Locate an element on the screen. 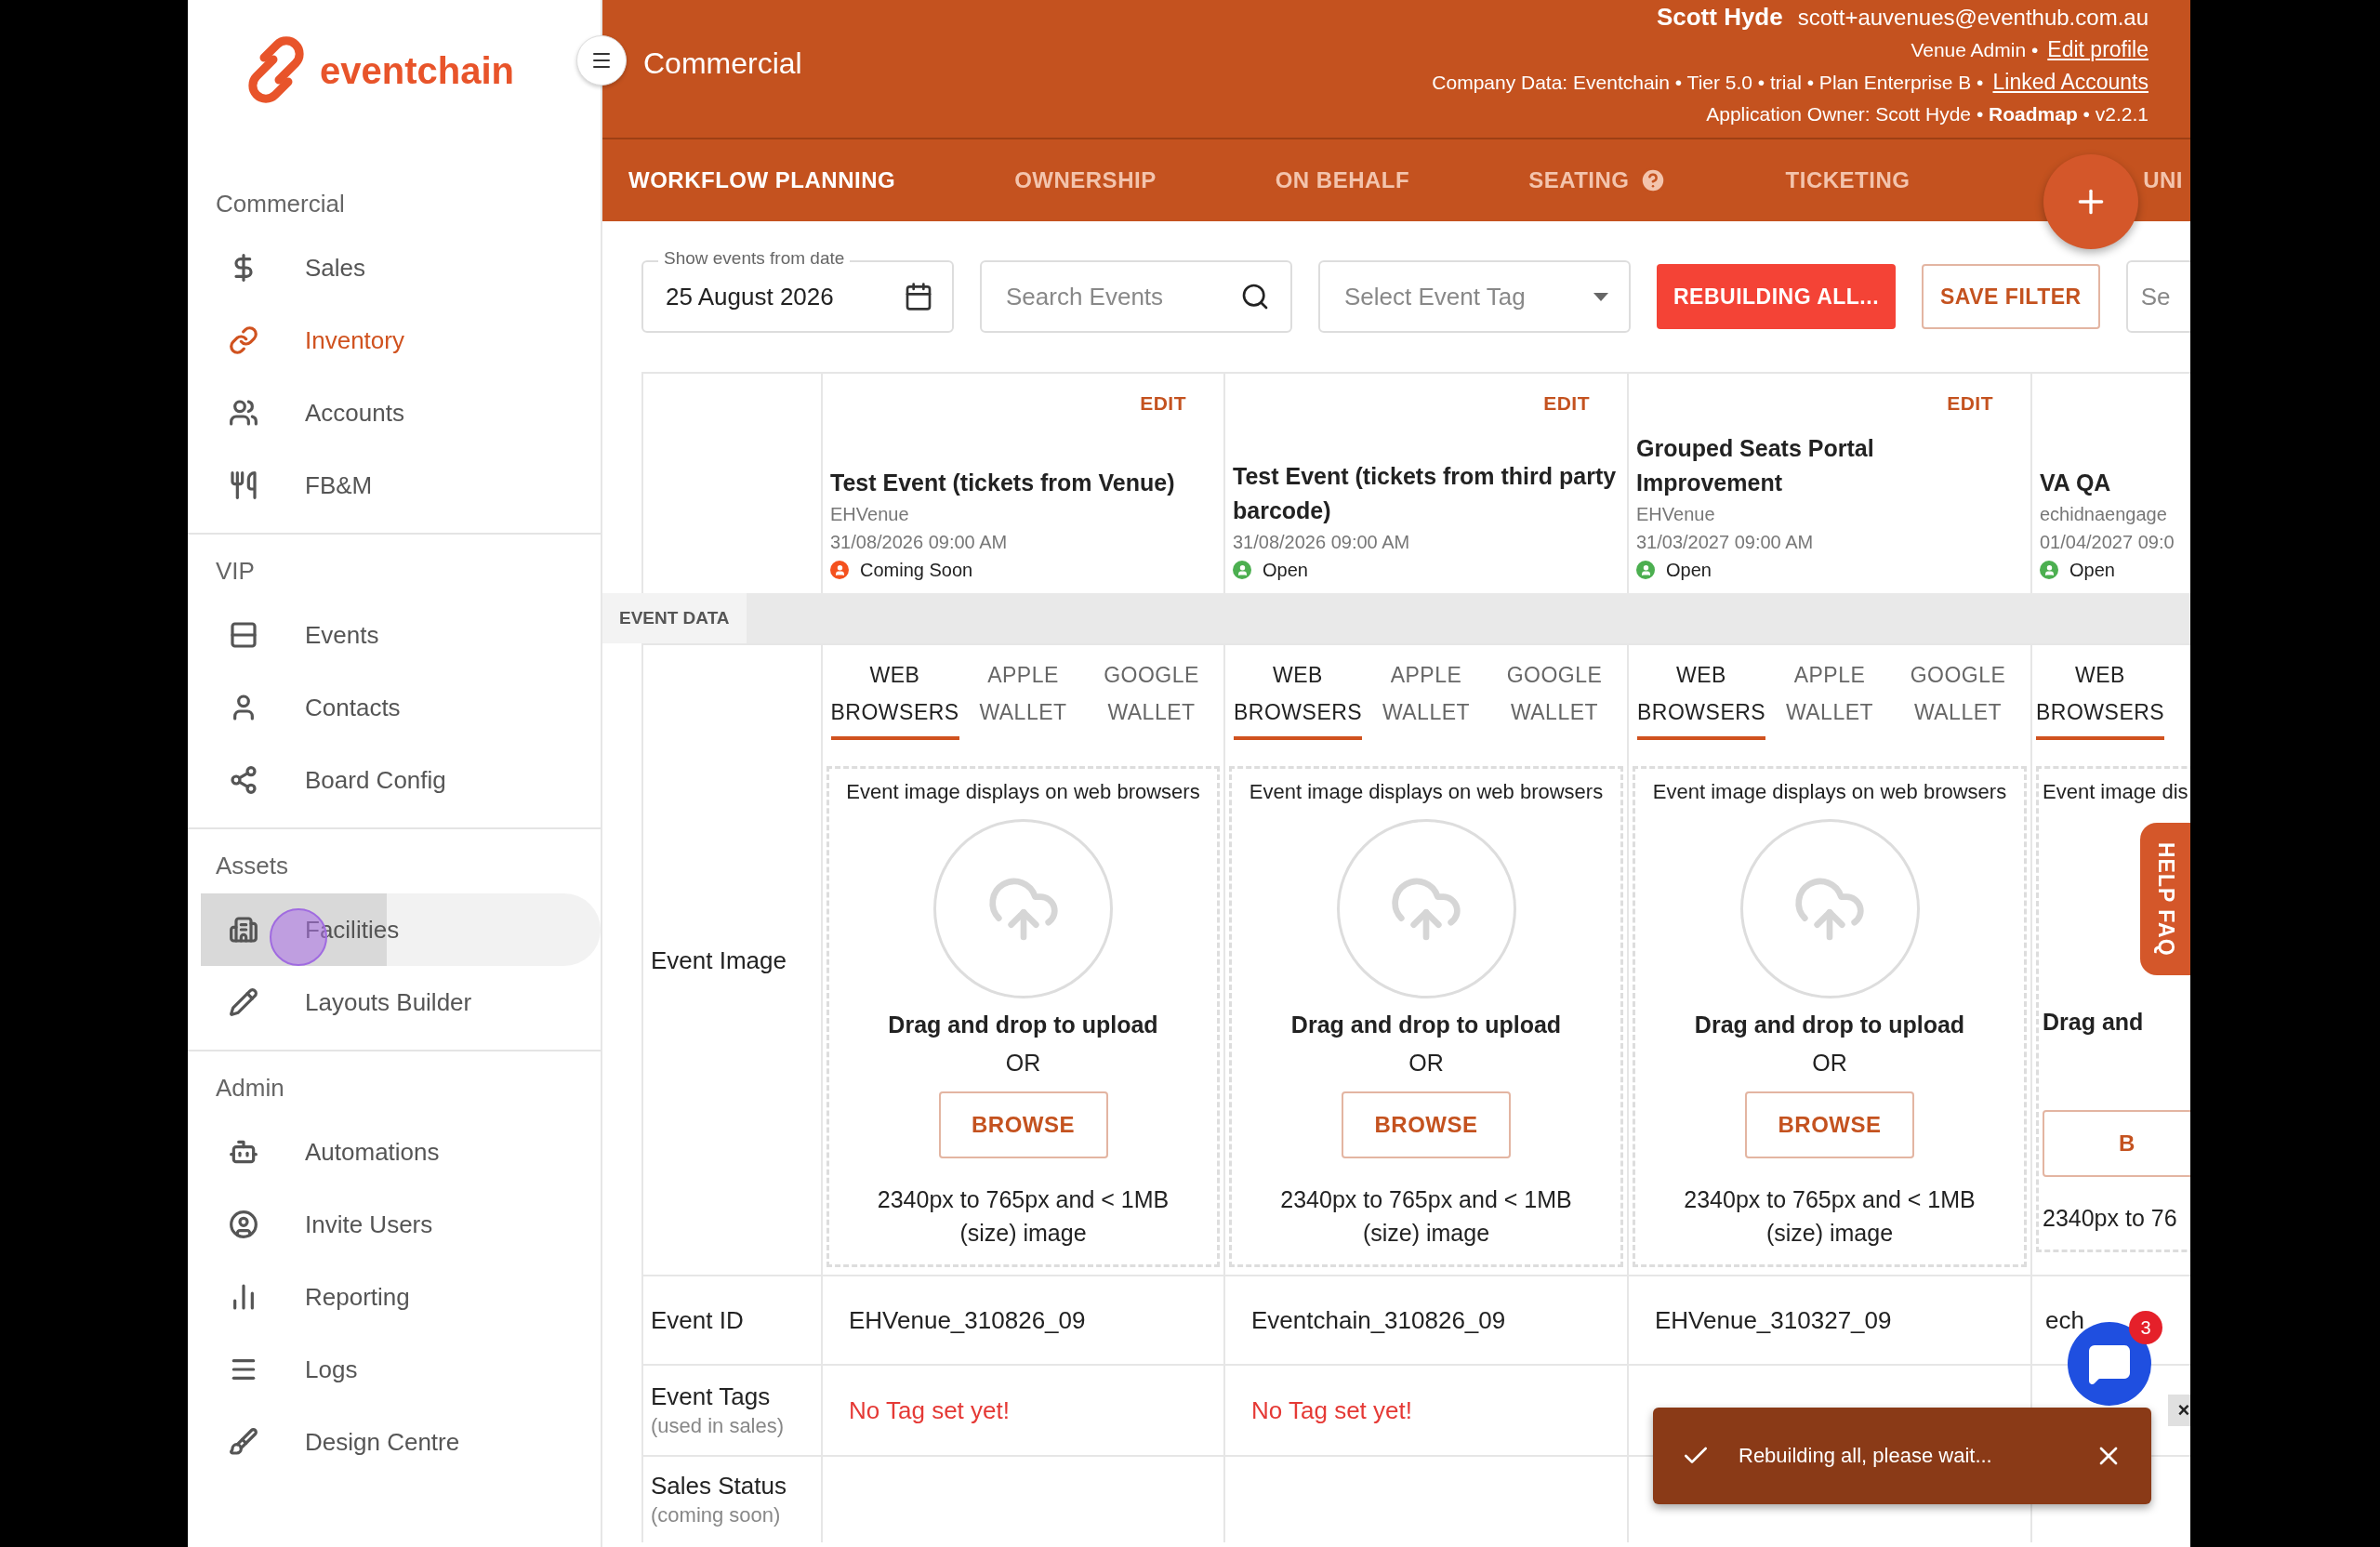 The height and width of the screenshot is (1547, 2380). event-date: 01/04/2027 09:0 is located at coordinates (2107, 542).